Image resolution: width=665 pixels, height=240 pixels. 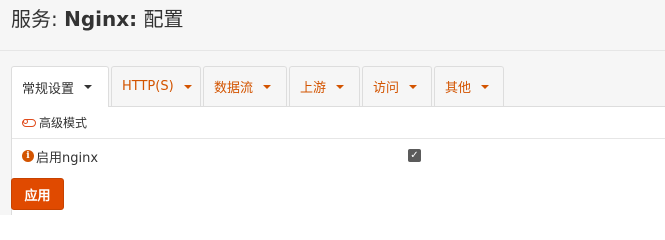 I want to click on enable-nginx-label: 启用nginx, so click(x=67, y=158).